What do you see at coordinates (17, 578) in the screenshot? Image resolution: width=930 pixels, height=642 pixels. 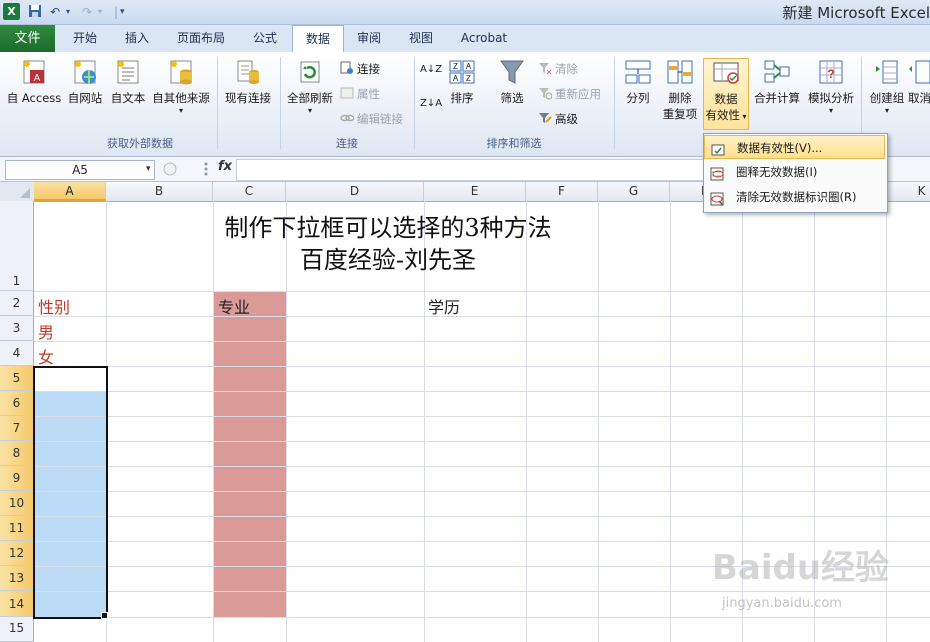 I see `row-header-13: 13` at bounding box center [17, 578].